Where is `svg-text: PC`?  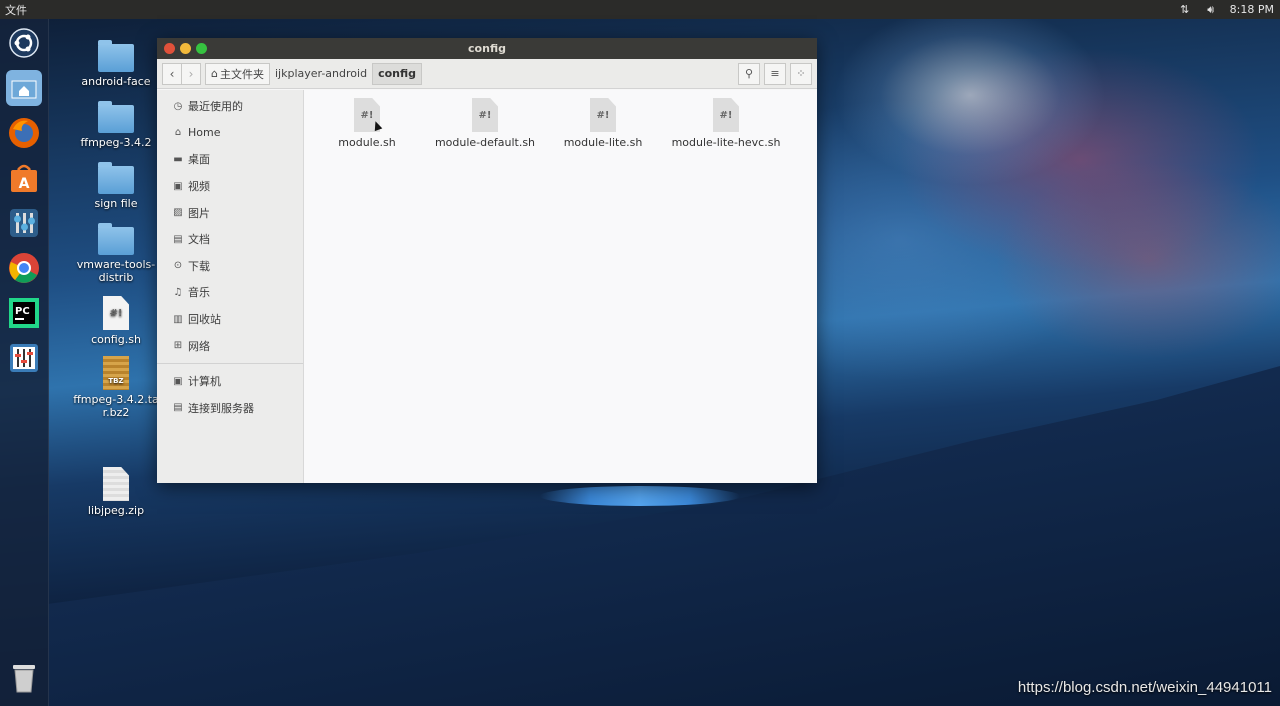
svg-text: PC is located at coordinates (22, 311).